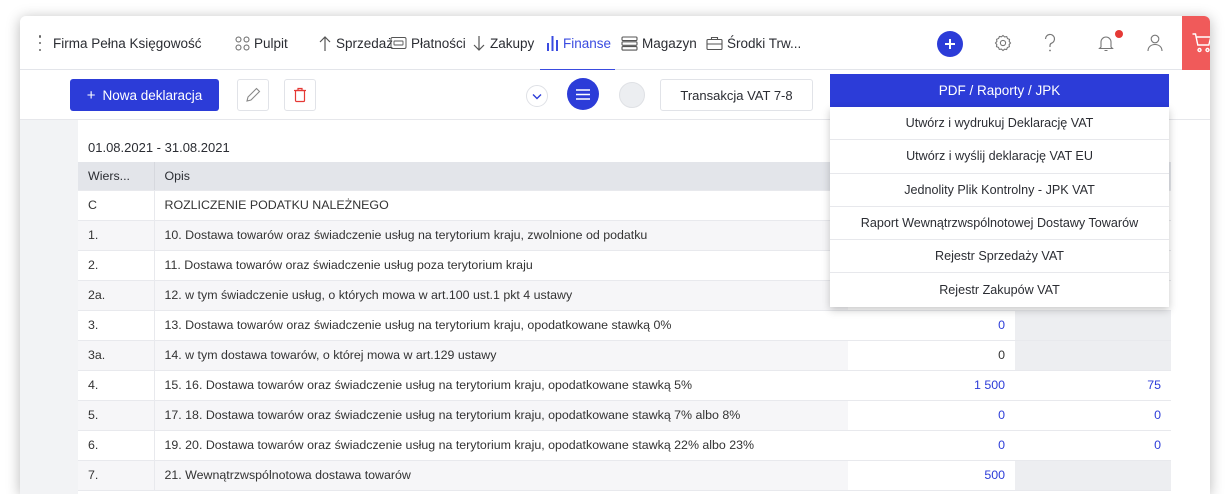  What do you see at coordinates (999, 90) in the screenshot?
I see `pdf-reports-jpk-button: PDF / Raporty / JPK` at bounding box center [999, 90].